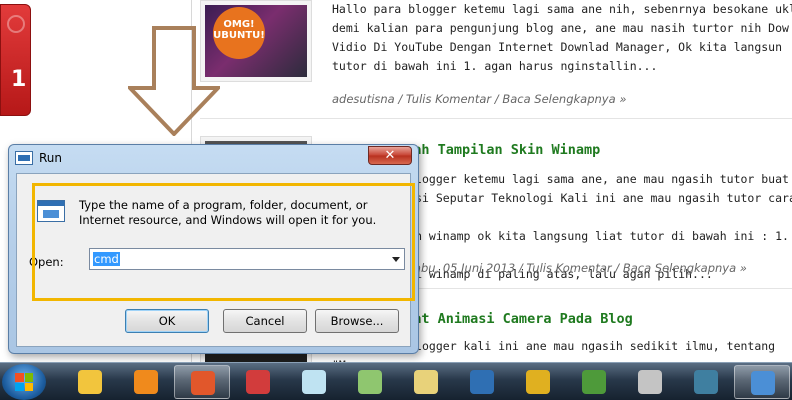 The image size is (792, 400). Describe the element at coordinates (390, 155) in the screenshot. I see `close-button: ✕` at that location.